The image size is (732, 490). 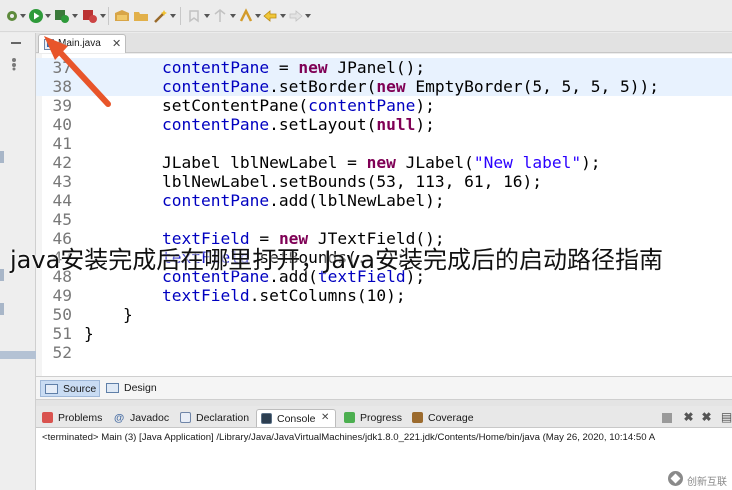 I want to click on debug-dropdown-icon, so click(x=23, y=16).